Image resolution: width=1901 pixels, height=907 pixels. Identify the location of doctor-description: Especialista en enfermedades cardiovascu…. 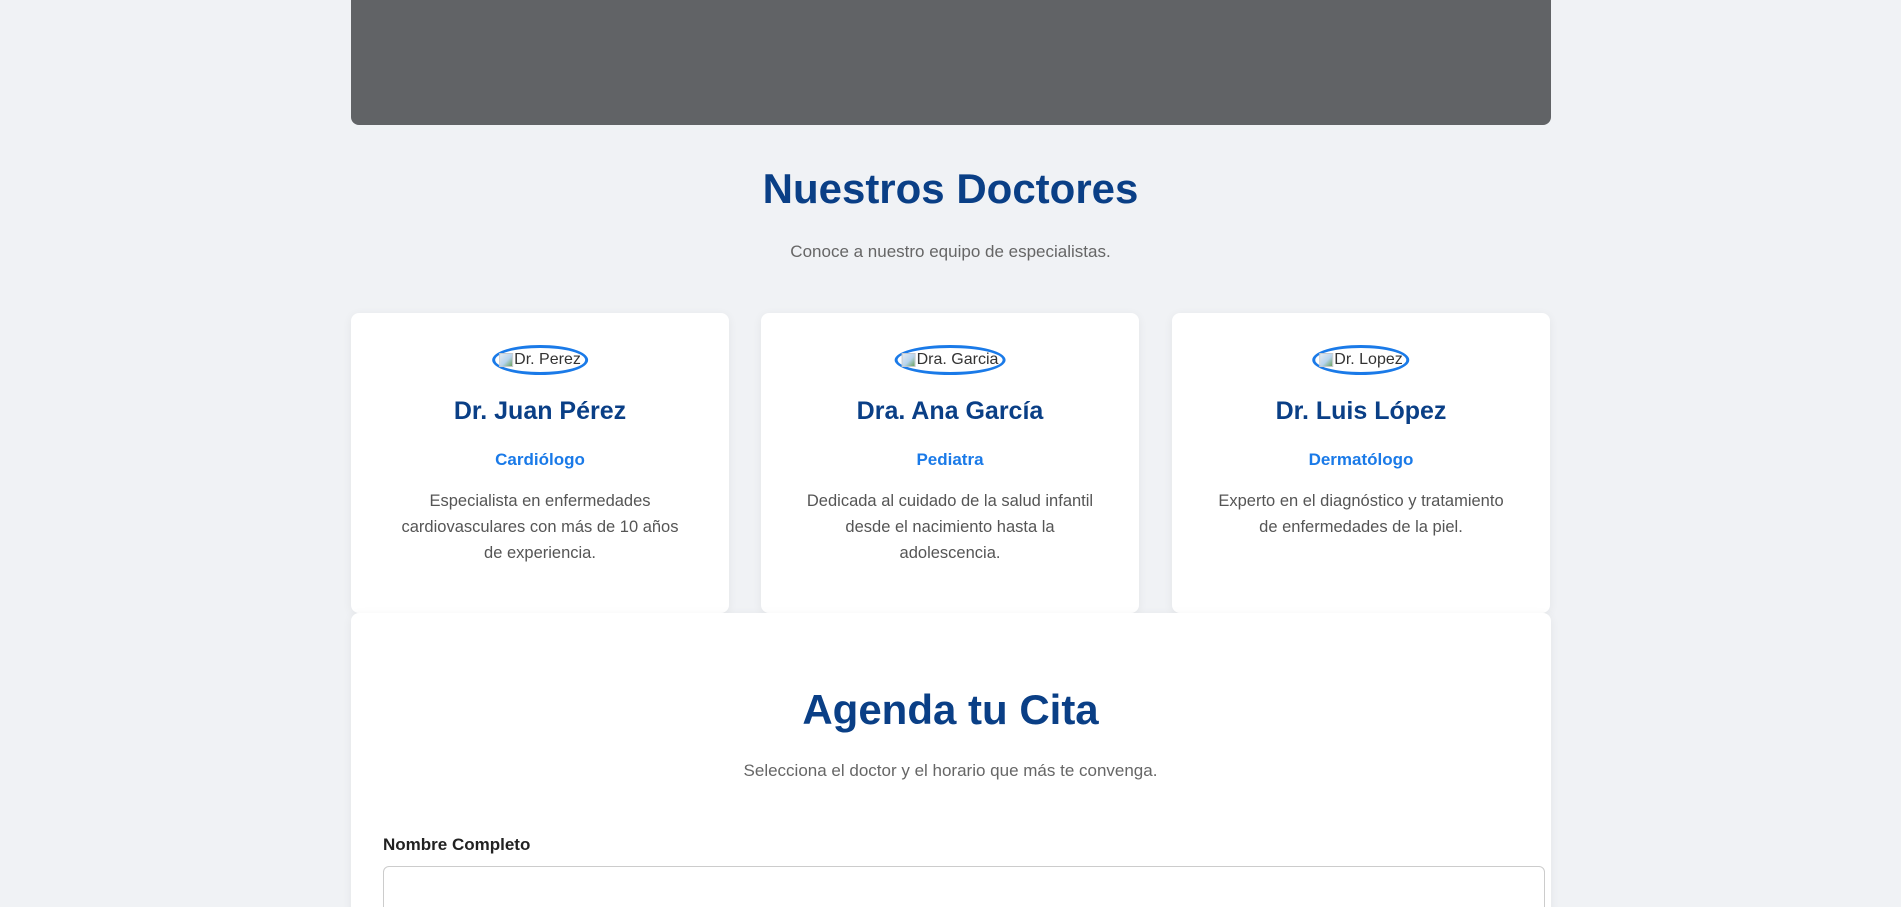
(540, 527).